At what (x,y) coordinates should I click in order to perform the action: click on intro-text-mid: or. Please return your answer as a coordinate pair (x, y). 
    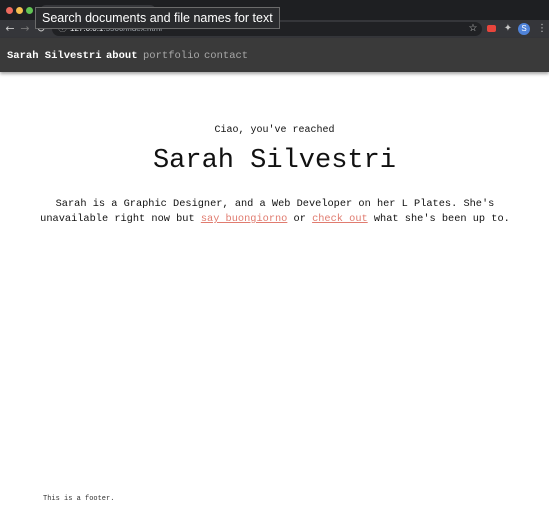
    Looking at the image, I should click on (300, 219).